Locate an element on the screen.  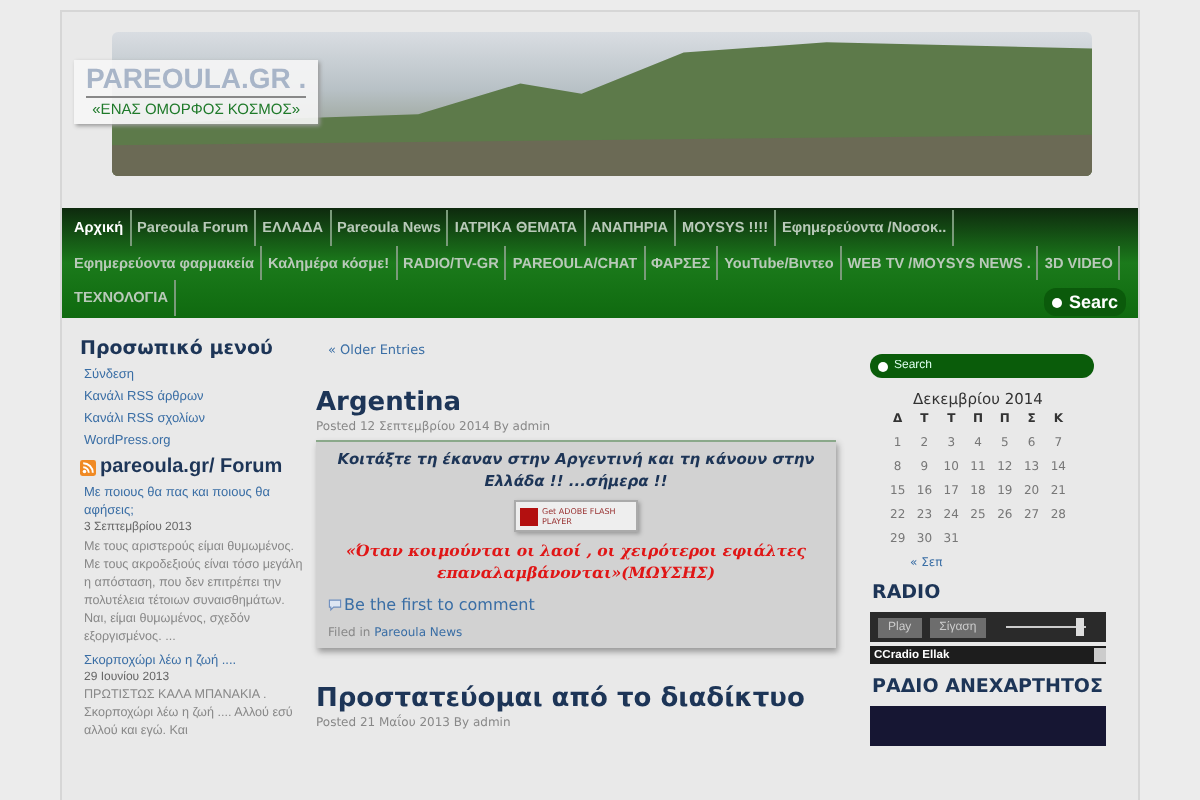
slider-thumb is located at coordinates (1080, 627).